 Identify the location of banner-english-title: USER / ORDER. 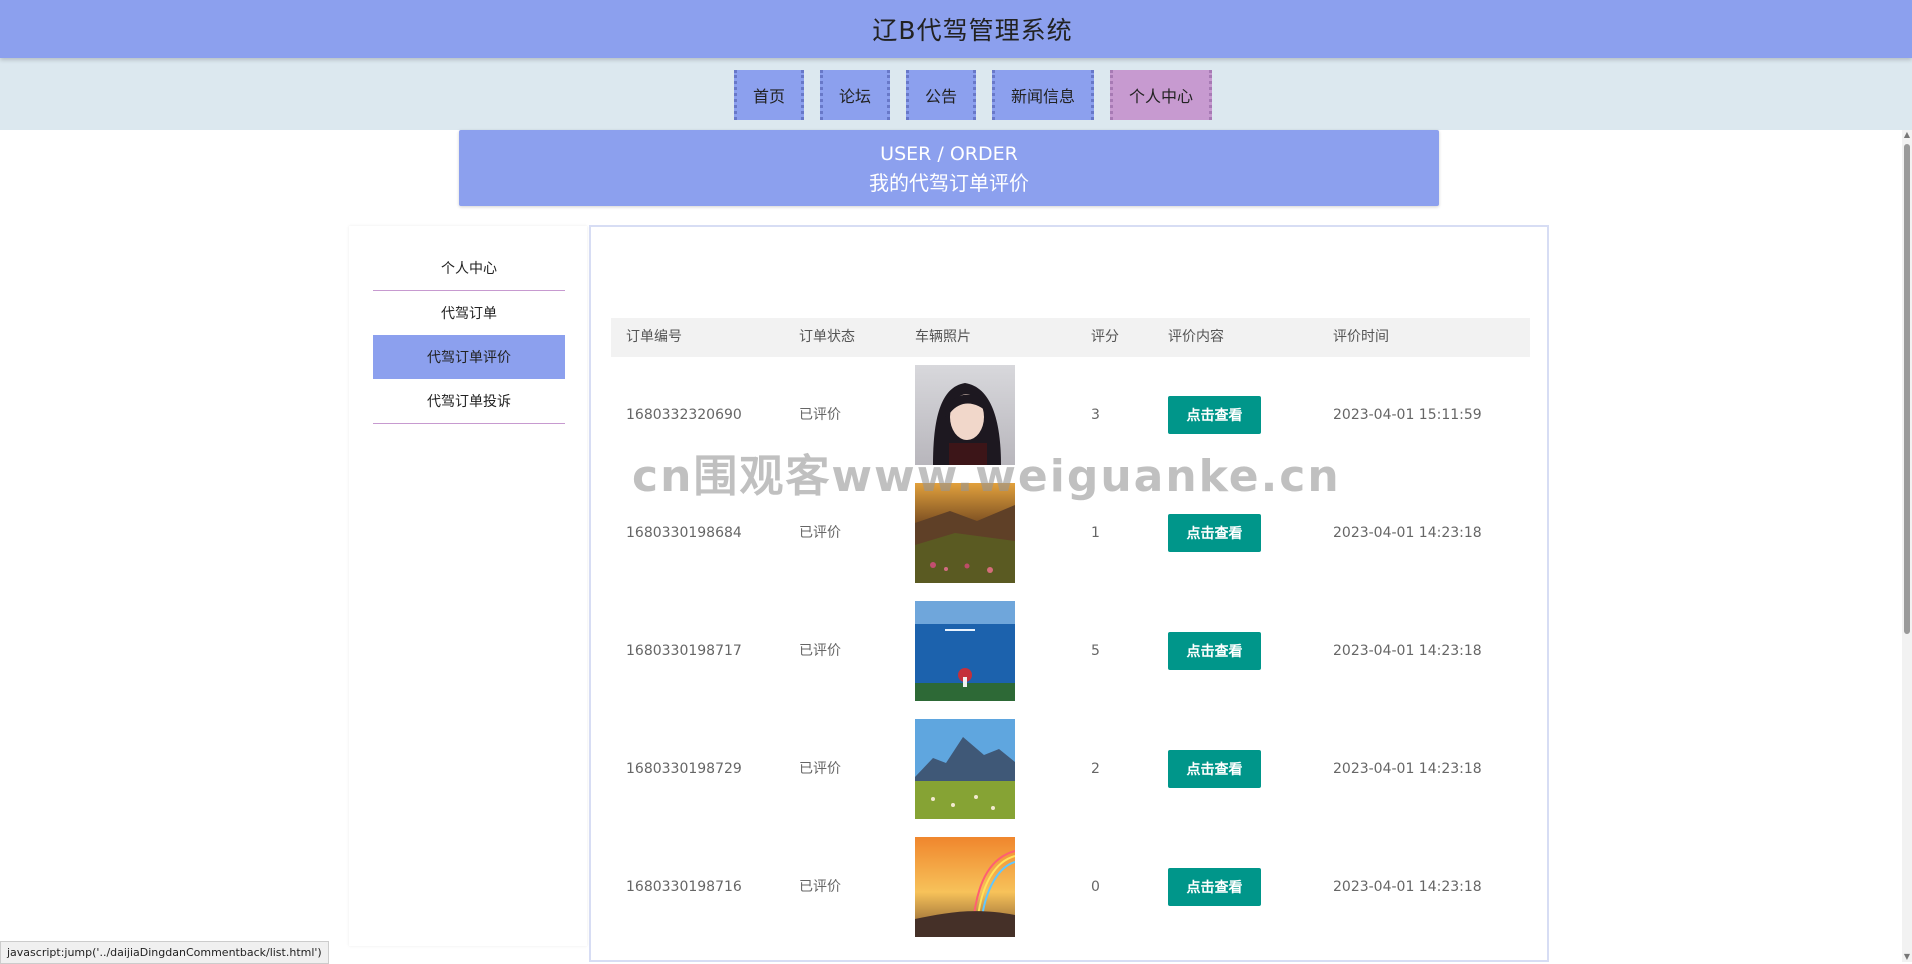
(949, 154).